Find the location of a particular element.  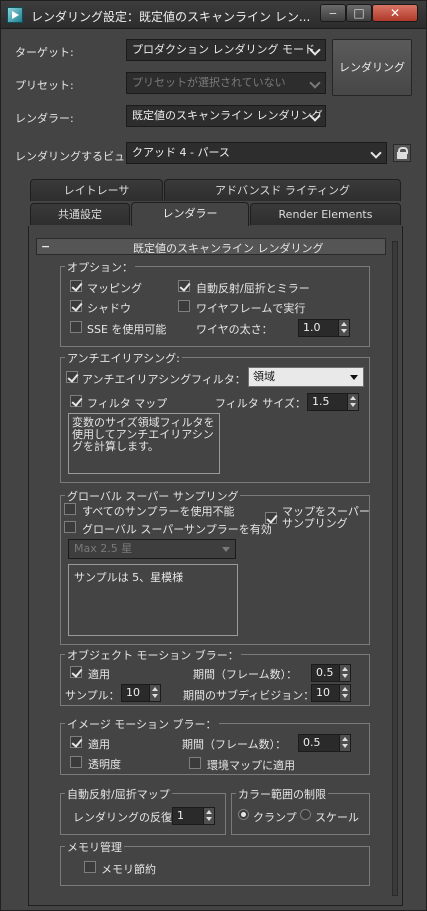

auto-reflect-label: 自動反射/屈折とミラー is located at coordinates (253, 288).